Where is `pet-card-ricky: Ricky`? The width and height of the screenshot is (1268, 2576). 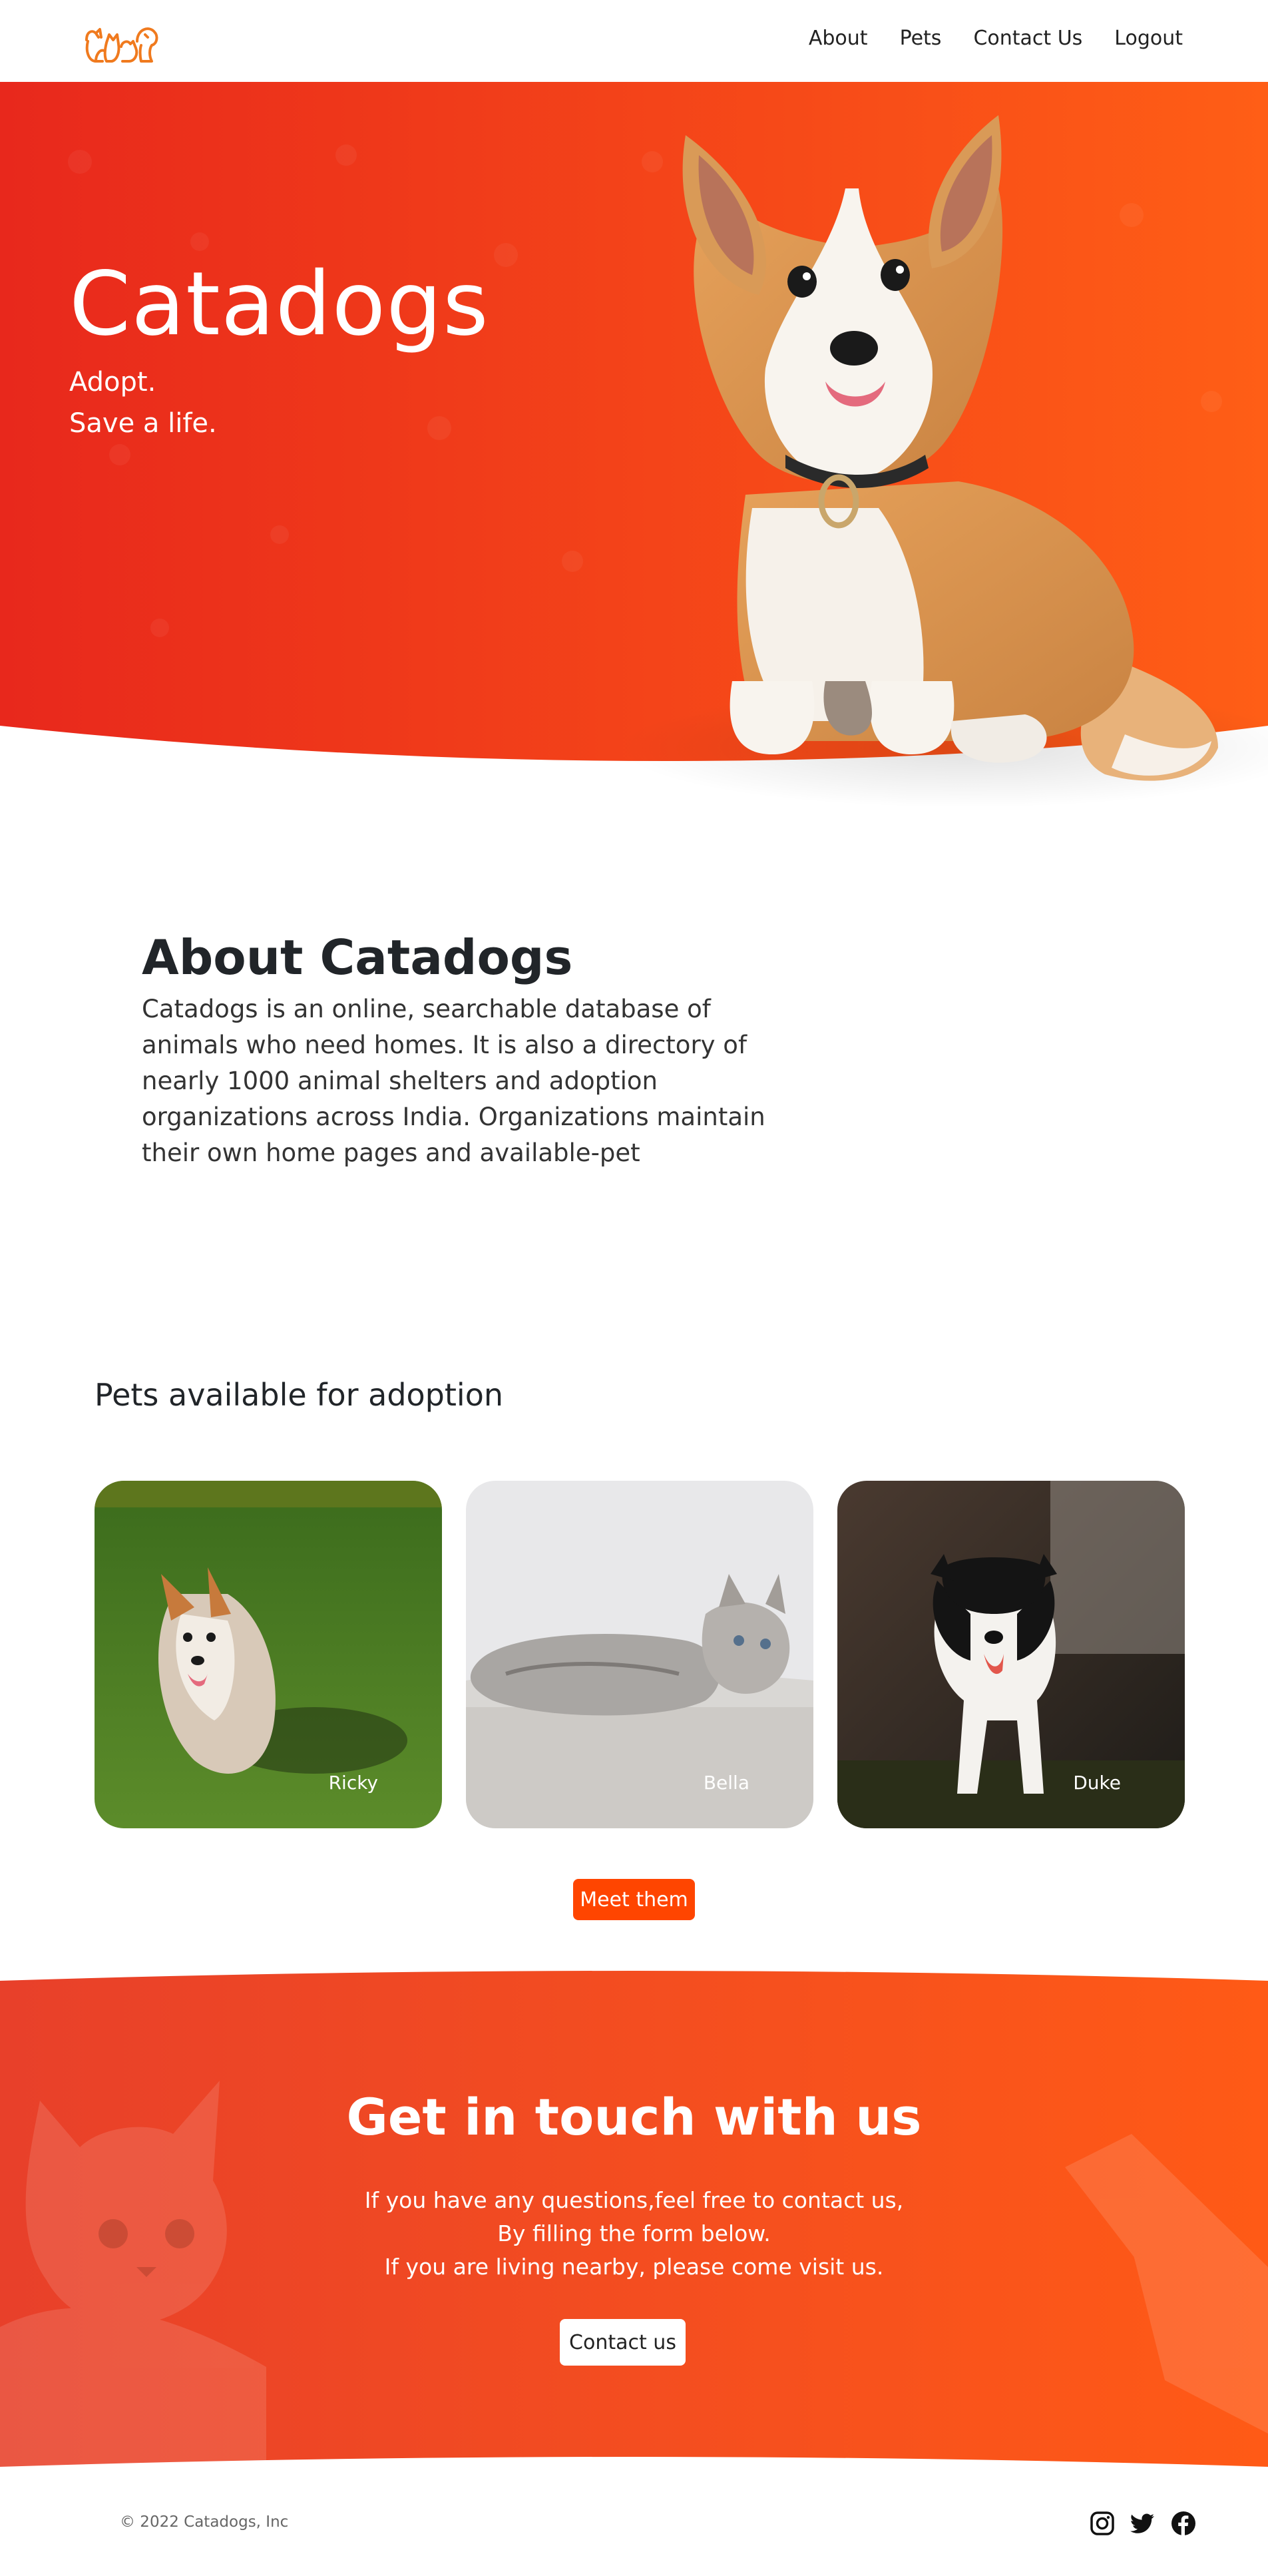 pet-card-ricky: Ricky is located at coordinates (268, 1654).